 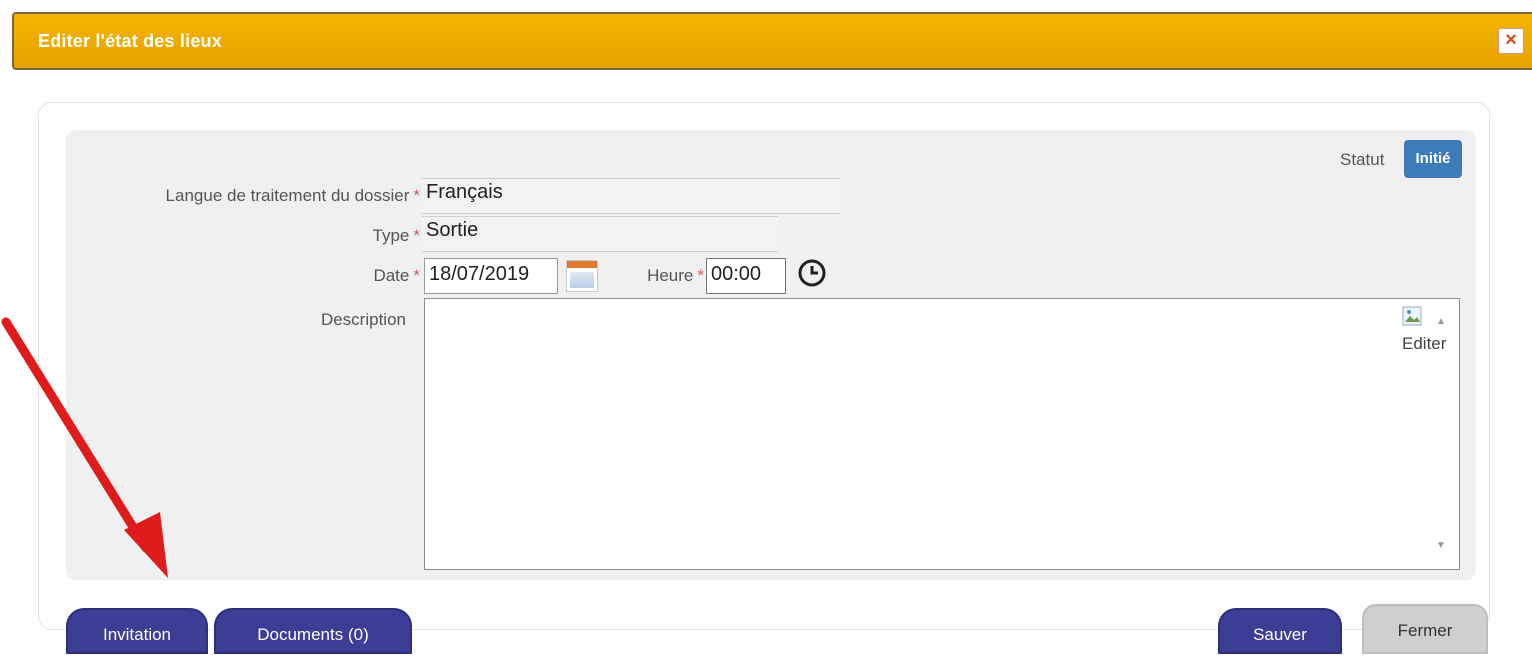 I want to click on dialog-titlebar: Editer l'état des lieux, so click(x=772, y=41).